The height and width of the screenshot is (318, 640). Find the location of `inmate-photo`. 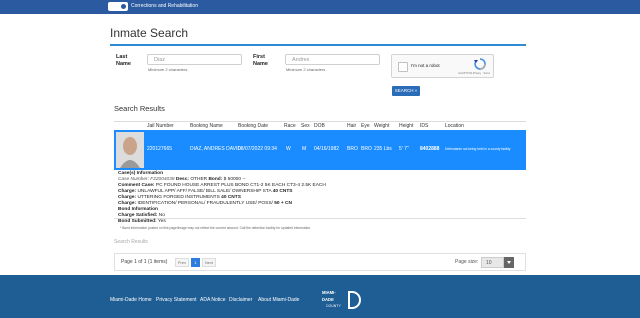

inmate-photo is located at coordinates (130, 150).